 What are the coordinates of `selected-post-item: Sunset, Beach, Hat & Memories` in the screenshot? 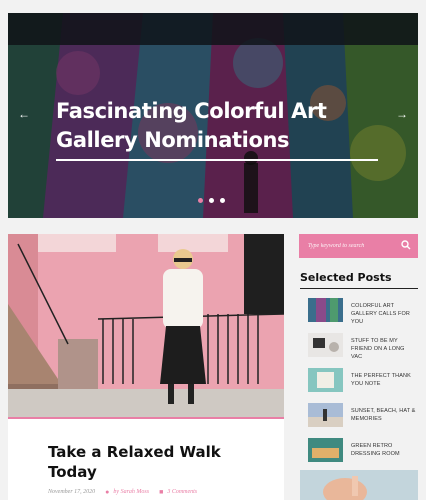 It's located at (363, 415).